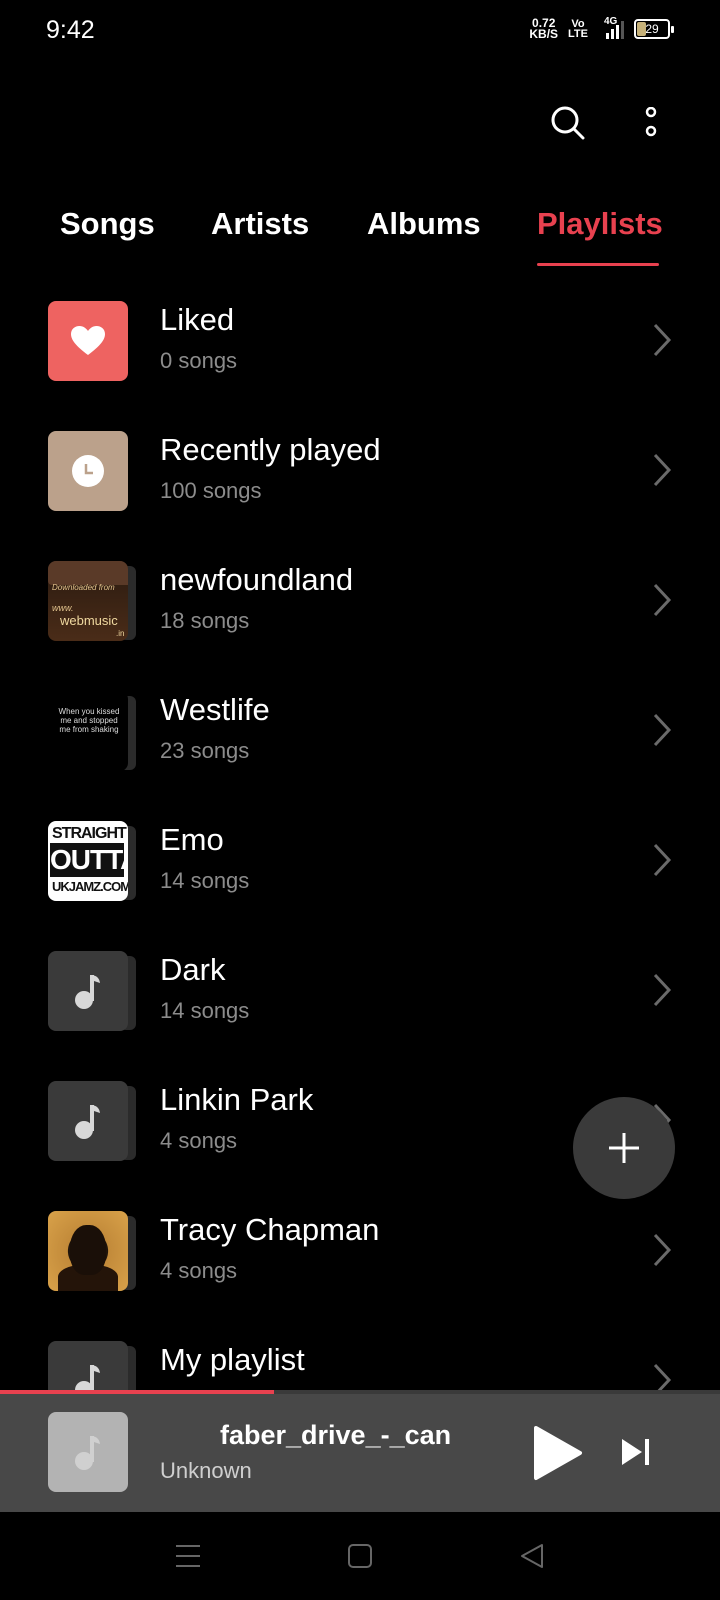  I want to click on status-time: 9:42, so click(70, 30).